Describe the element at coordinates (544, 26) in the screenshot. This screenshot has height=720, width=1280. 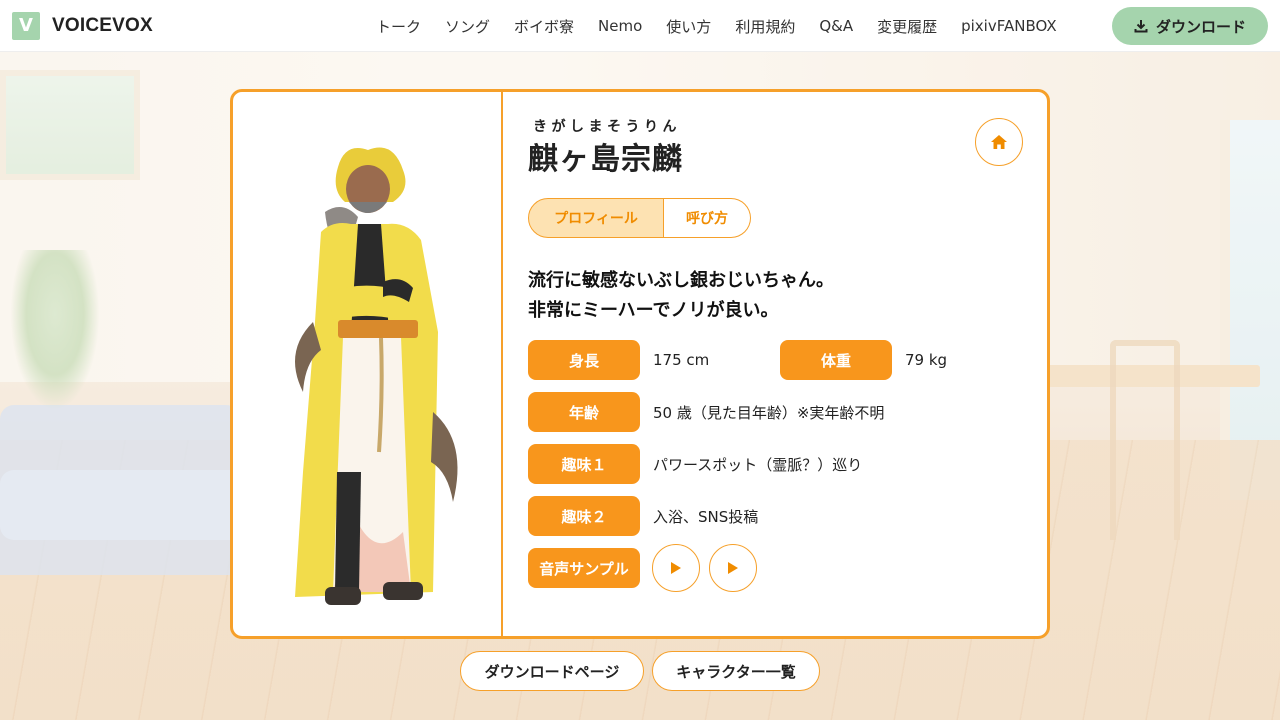
I see `nav-dorm: ボイボ寮` at that location.